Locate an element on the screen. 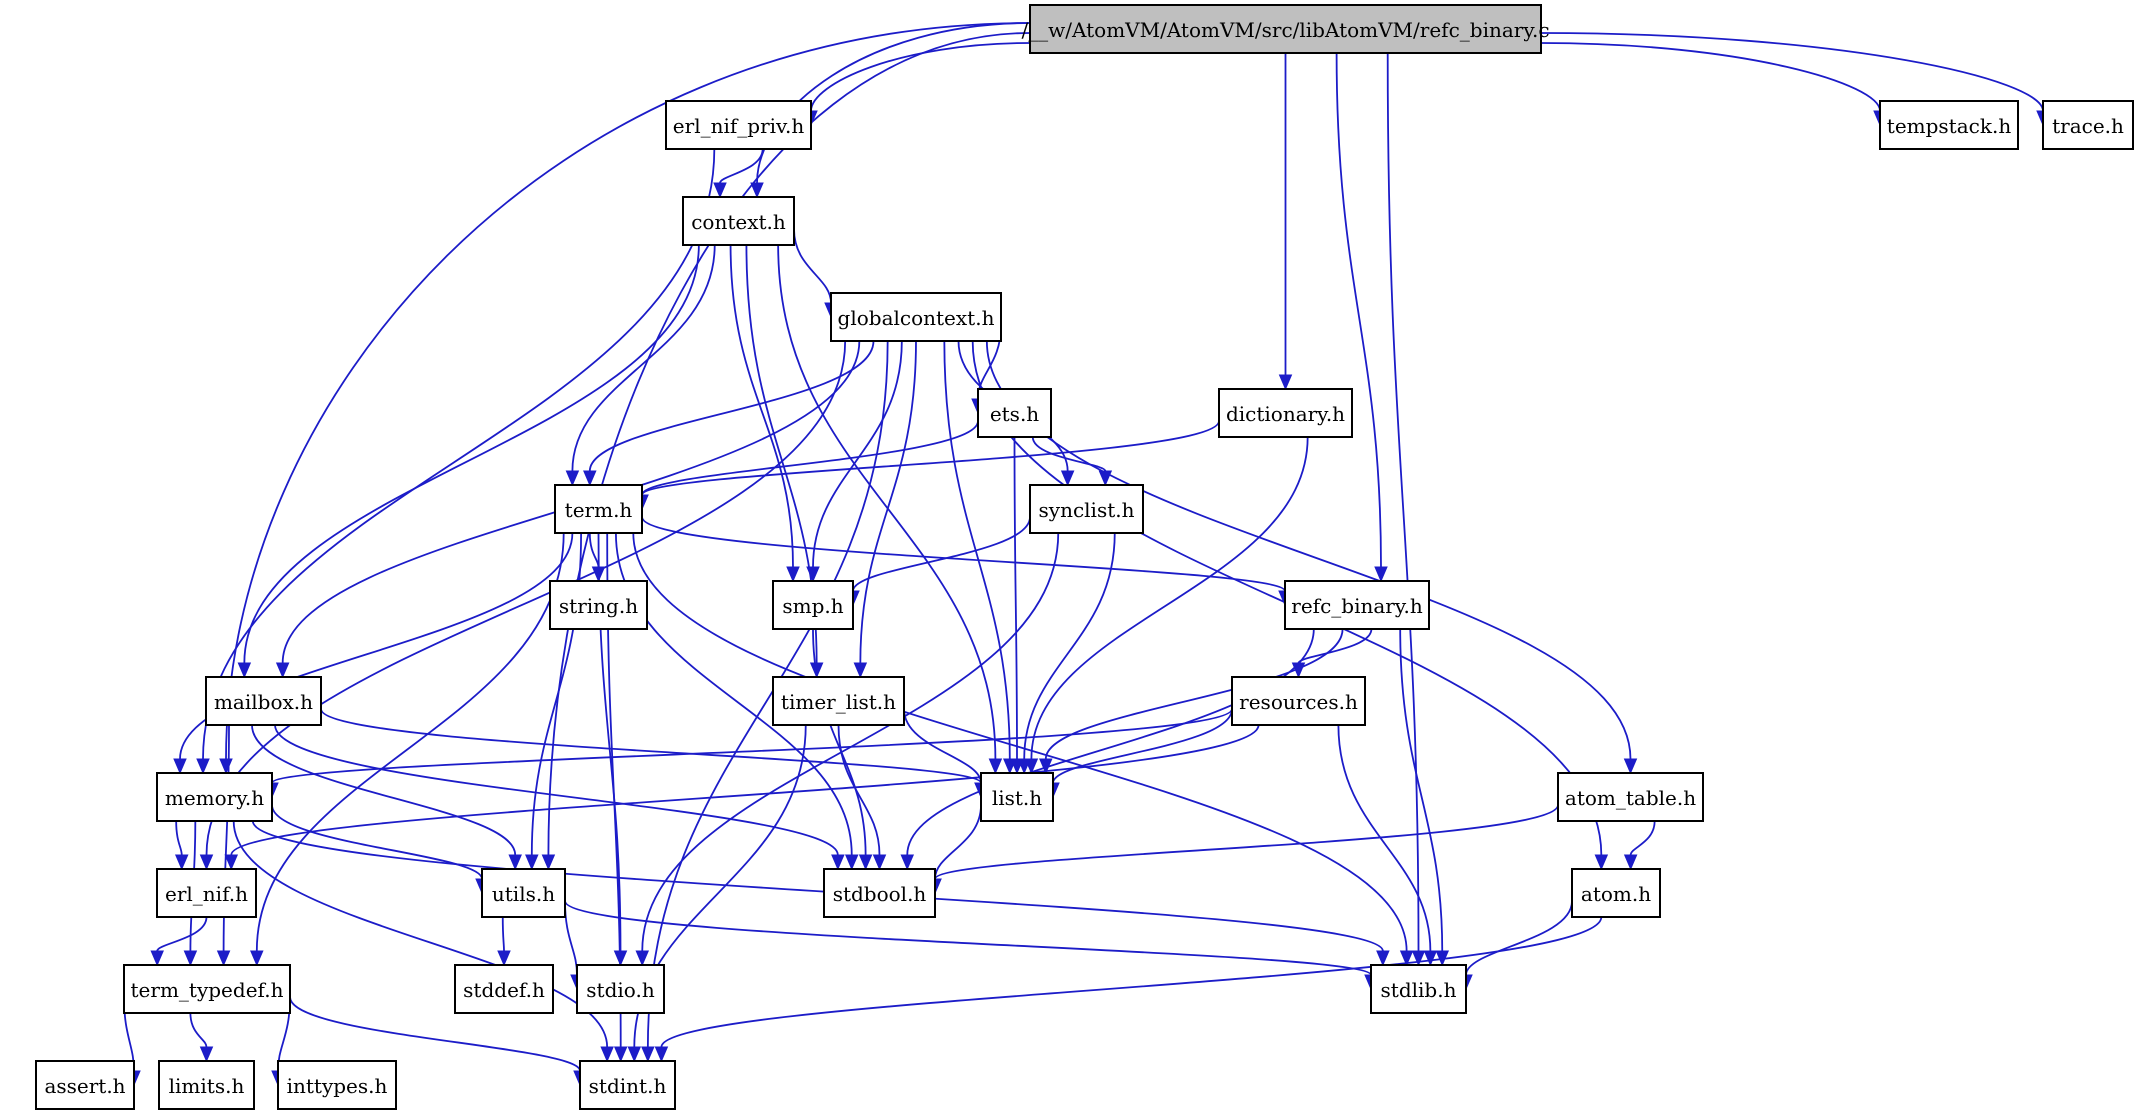 This screenshot has width=2138, height=1115. node-label: stddef.h is located at coordinates (504, 990).